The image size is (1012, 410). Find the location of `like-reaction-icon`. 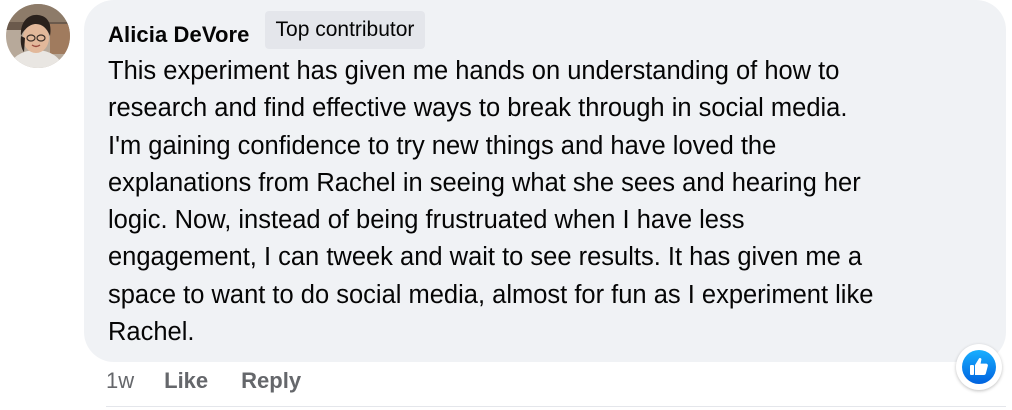

like-reaction-icon is located at coordinates (979, 367).